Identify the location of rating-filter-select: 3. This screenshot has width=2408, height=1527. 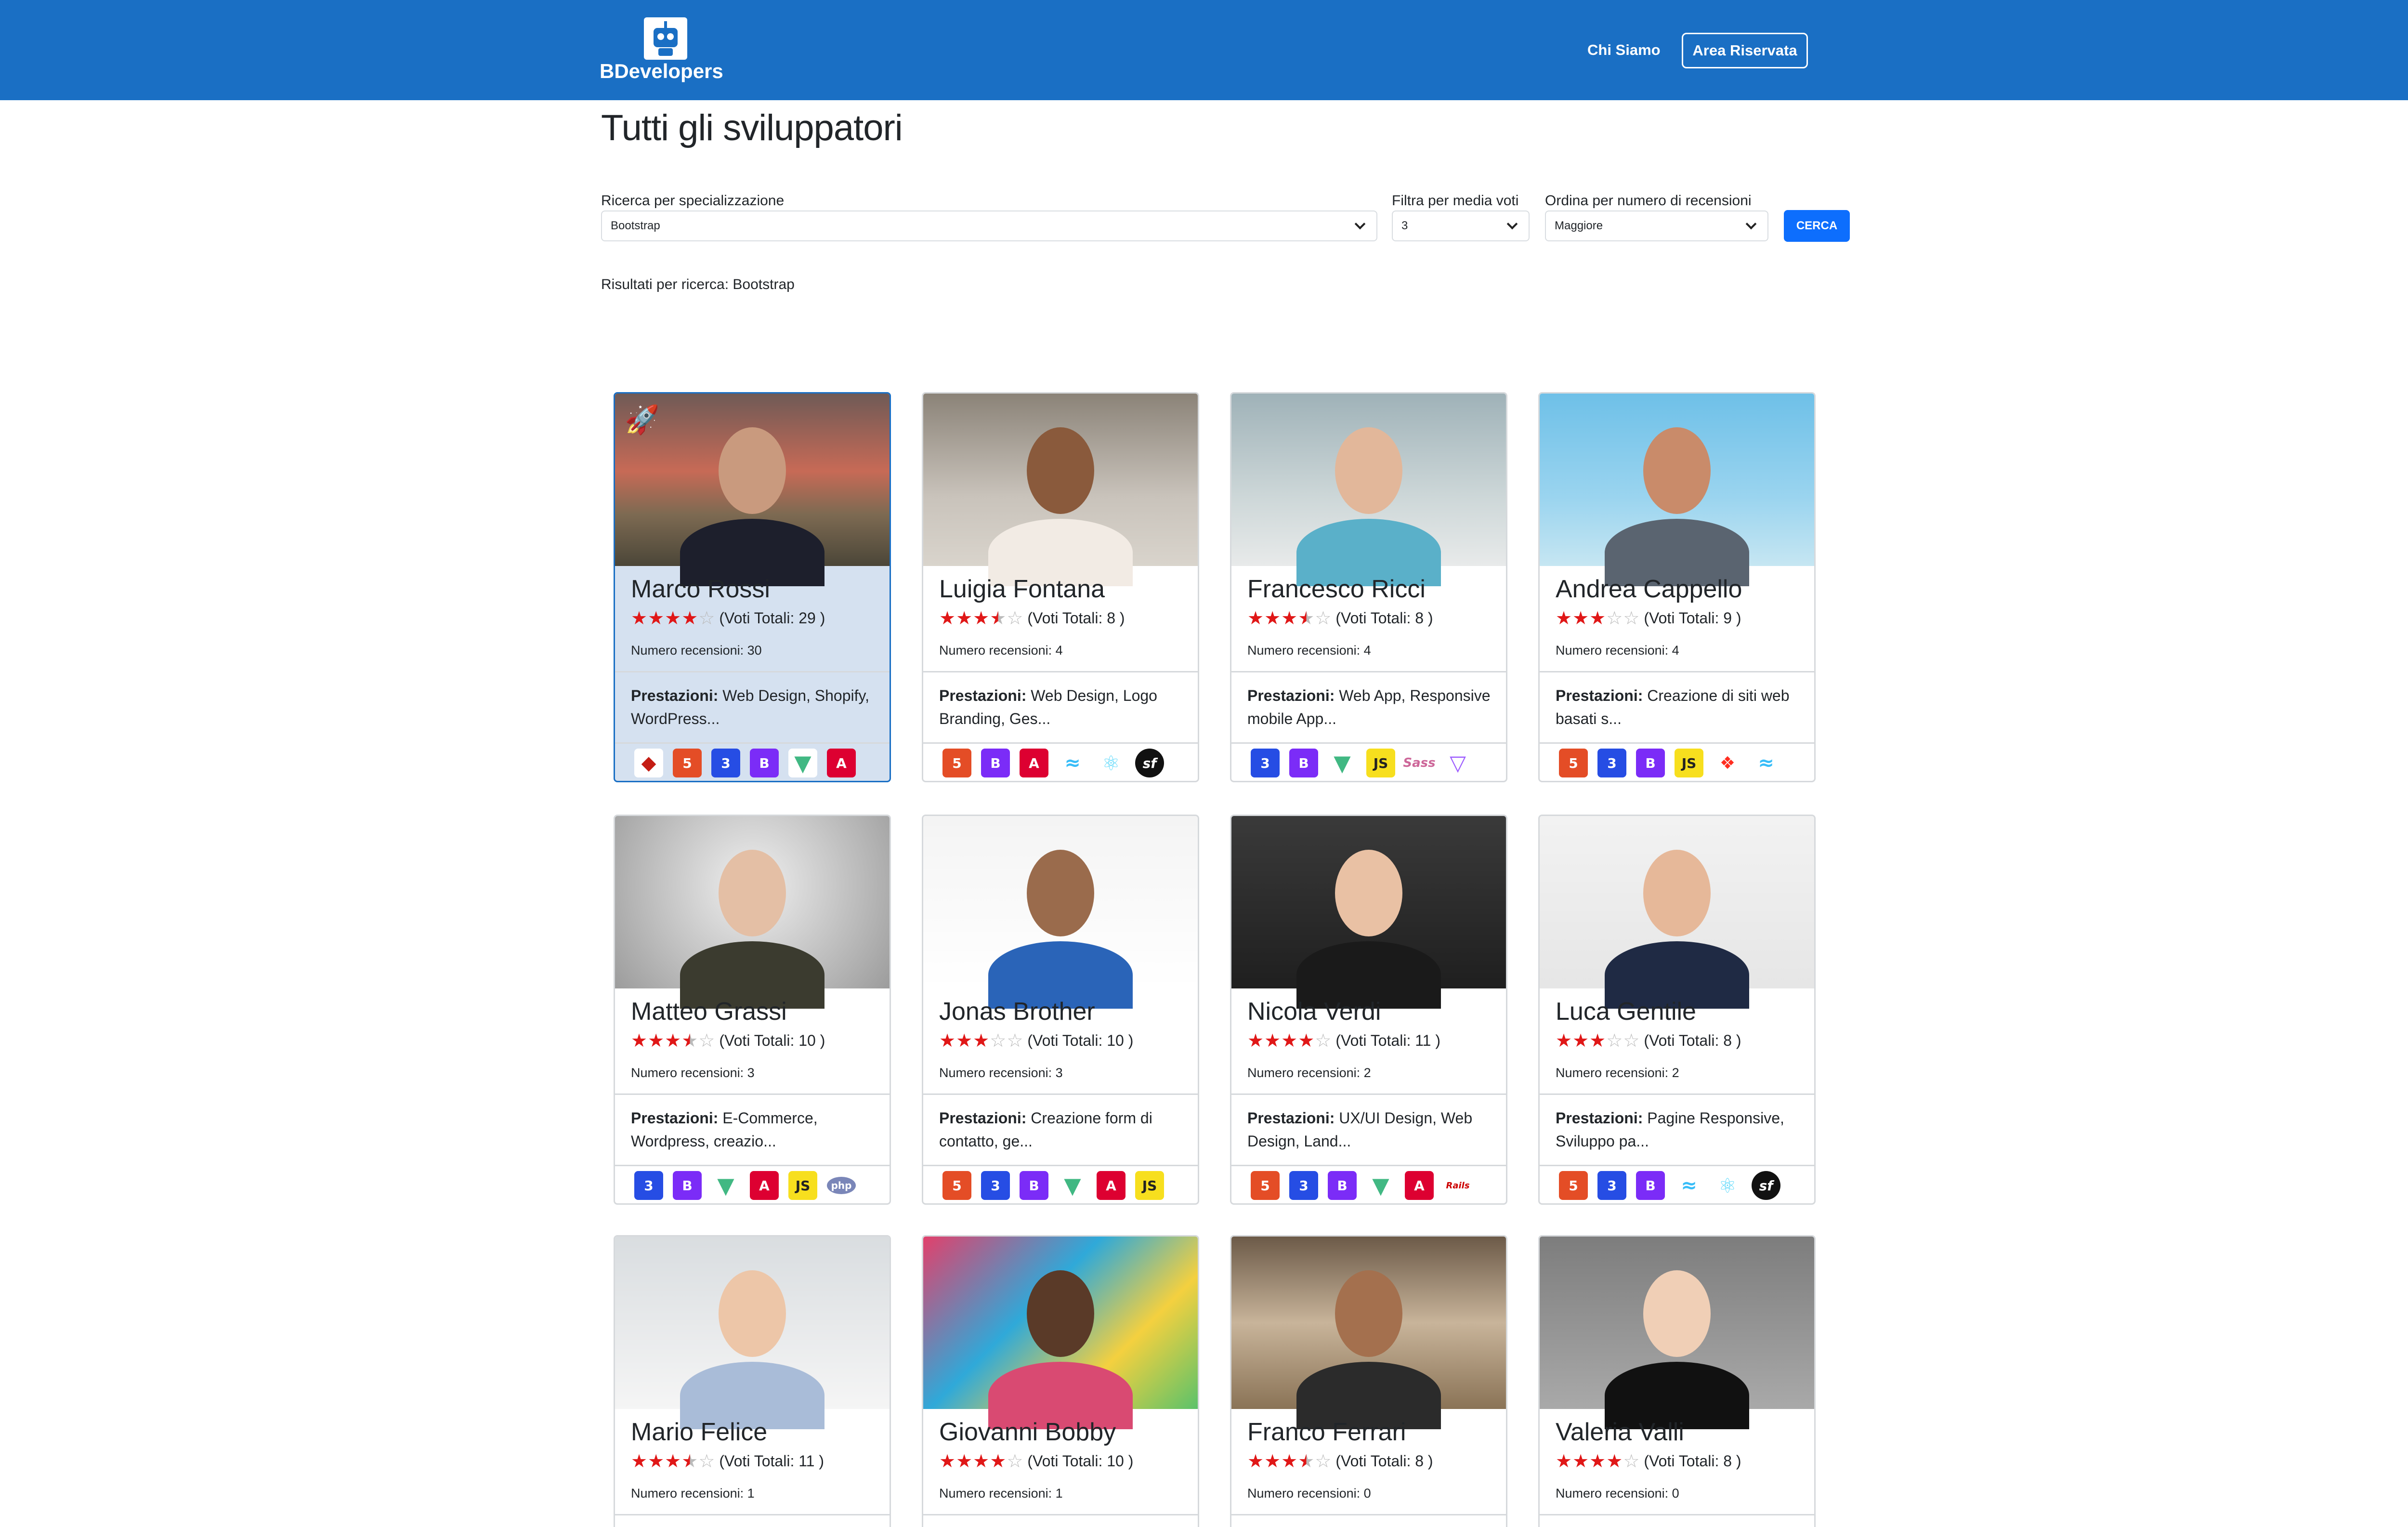
(1461, 226).